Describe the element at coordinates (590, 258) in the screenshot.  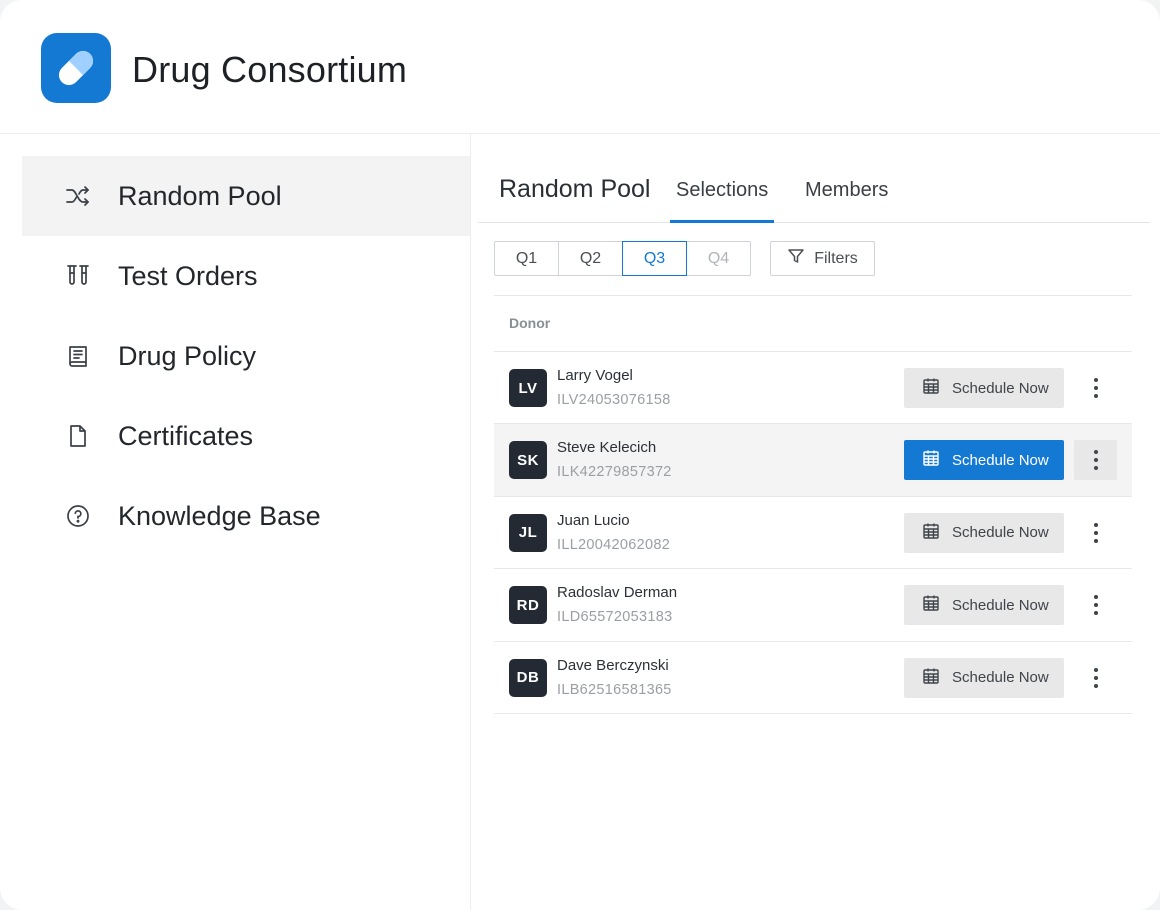
I see `quarter-button-q2: Q2` at that location.